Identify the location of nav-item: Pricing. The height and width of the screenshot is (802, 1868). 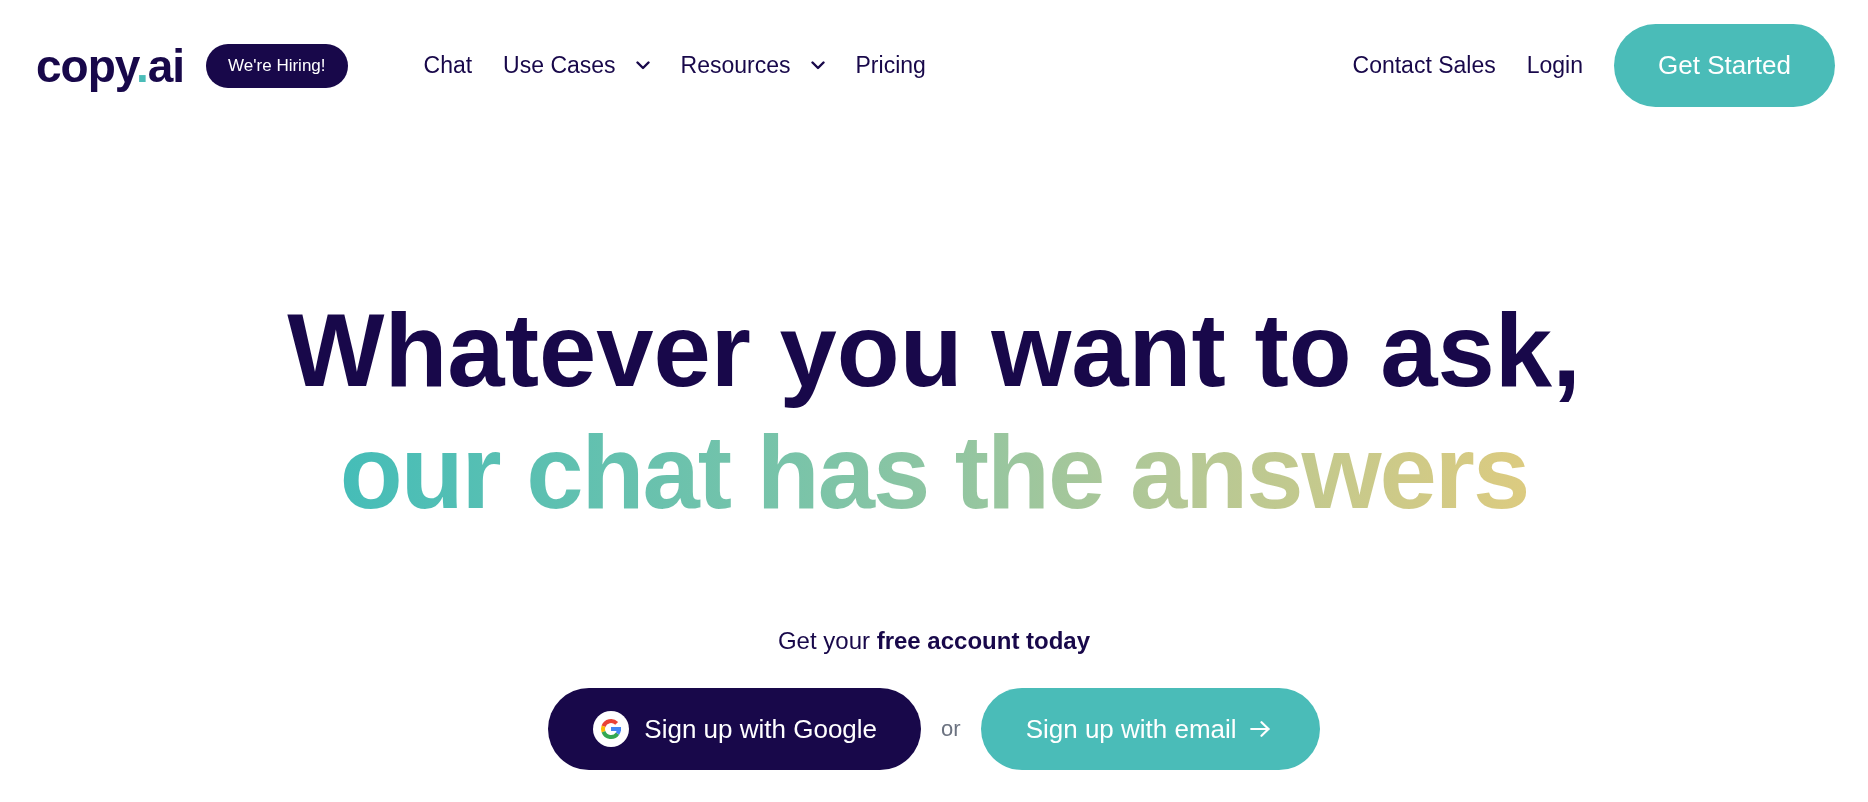
(890, 65).